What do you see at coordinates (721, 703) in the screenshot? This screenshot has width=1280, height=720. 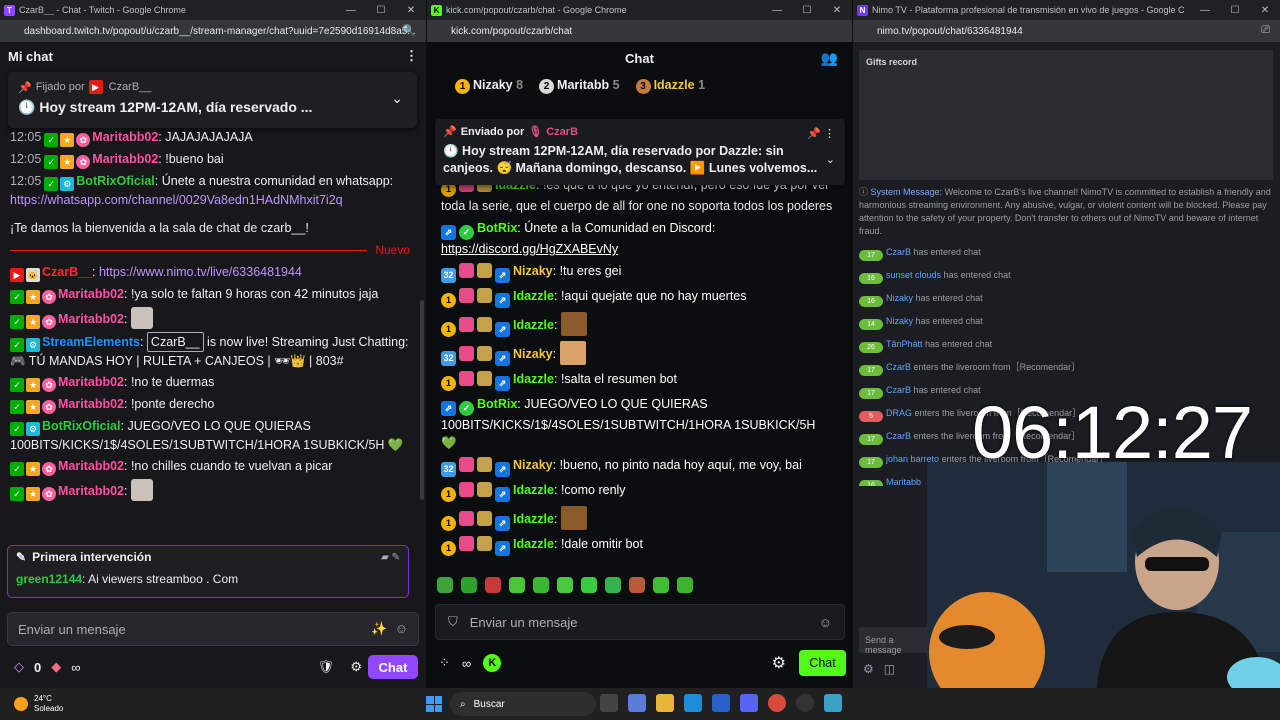 I see `store-icon` at bounding box center [721, 703].